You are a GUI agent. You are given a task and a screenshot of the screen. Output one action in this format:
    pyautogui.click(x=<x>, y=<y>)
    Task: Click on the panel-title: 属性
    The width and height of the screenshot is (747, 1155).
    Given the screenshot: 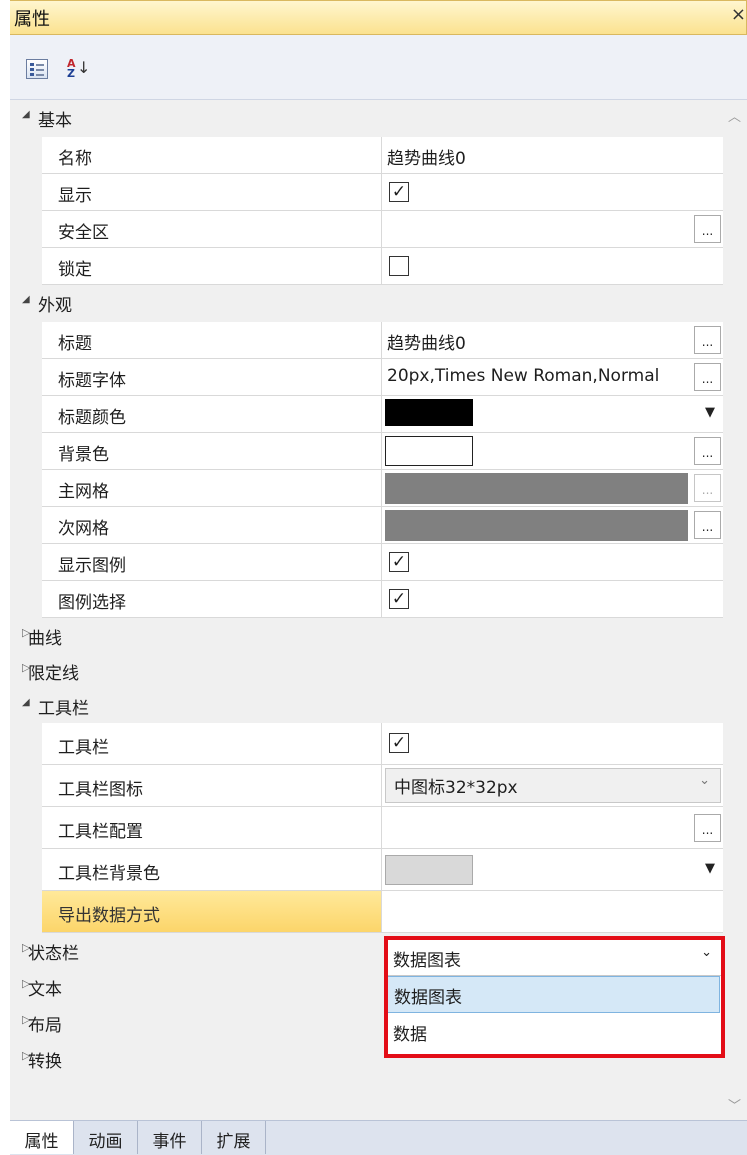 What is the action you would take?
    pyautogui.click(x=32, y=19)
    